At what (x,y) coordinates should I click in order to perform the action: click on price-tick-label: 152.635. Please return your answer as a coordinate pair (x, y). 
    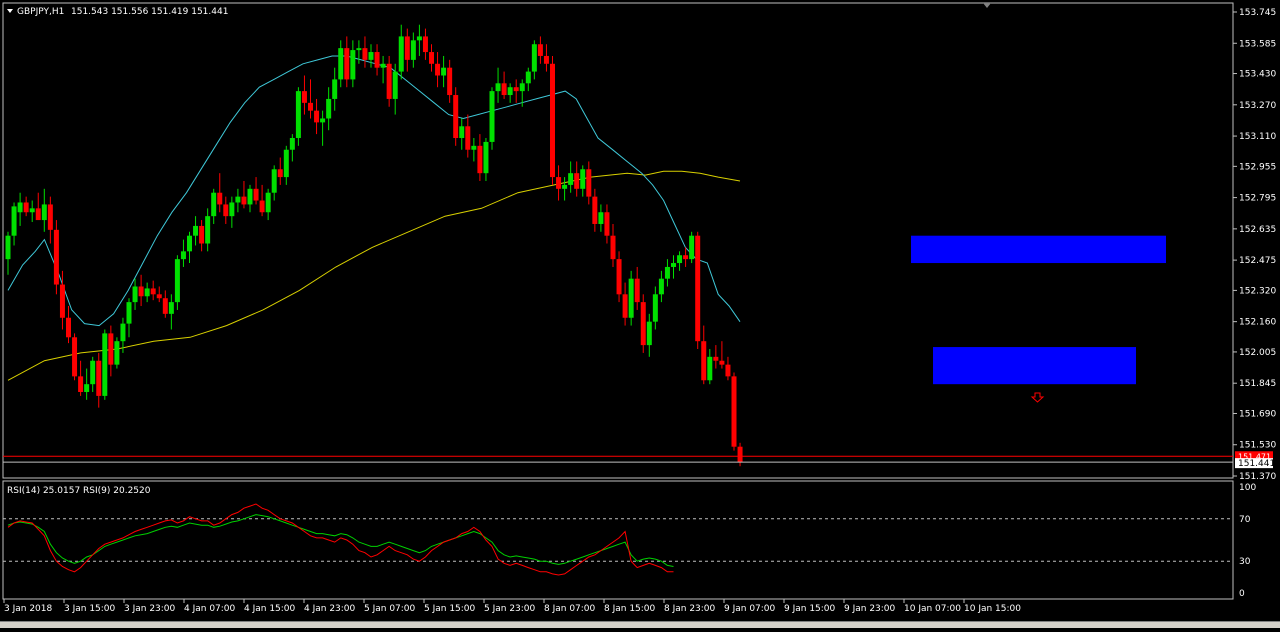
    Looking at the image, I should click on (1257, 230).